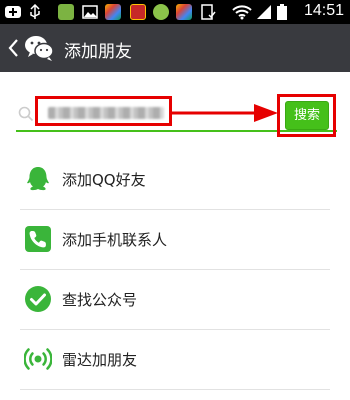  Describe the element at coordinates (224, 113) in the screenshot. I see `arrow-right-icon` at that location.